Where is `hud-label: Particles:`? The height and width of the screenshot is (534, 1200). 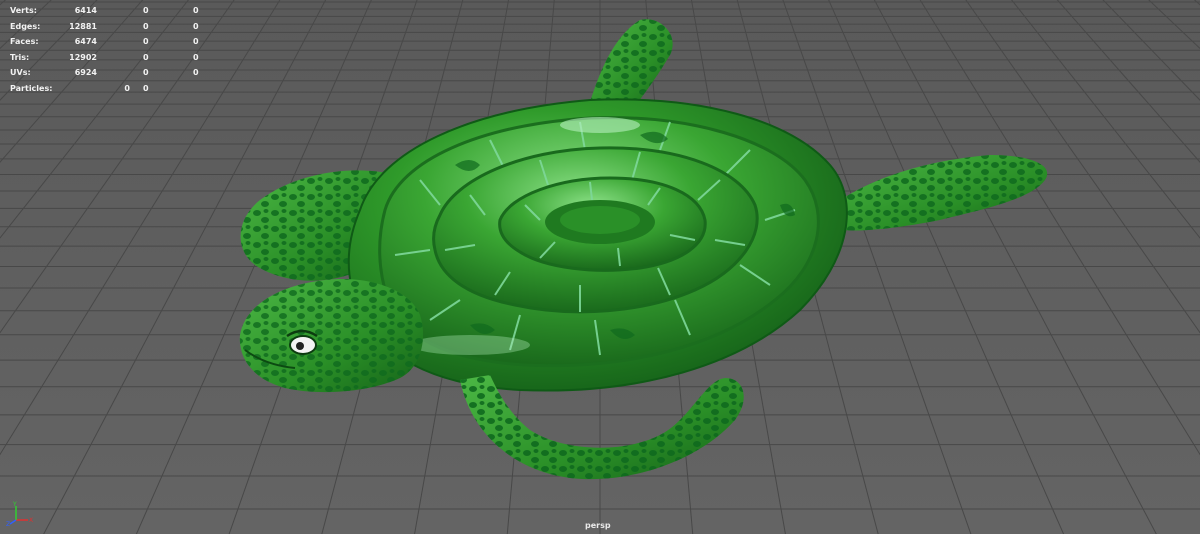
hud-label: Particles: is located at coordinates (31, 88).